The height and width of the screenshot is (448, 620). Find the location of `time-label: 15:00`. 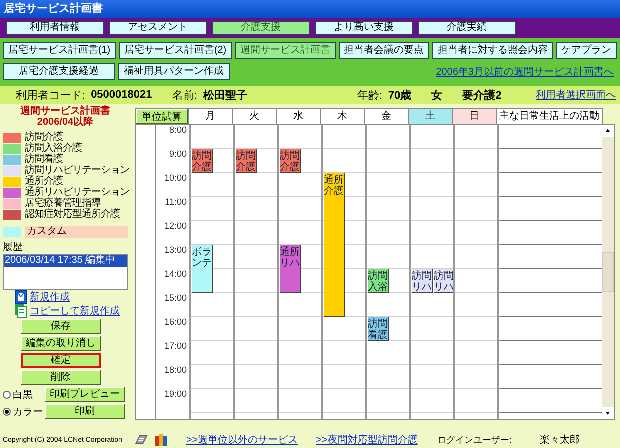

time-label: 15:00 is located at coordinates (175, 299).